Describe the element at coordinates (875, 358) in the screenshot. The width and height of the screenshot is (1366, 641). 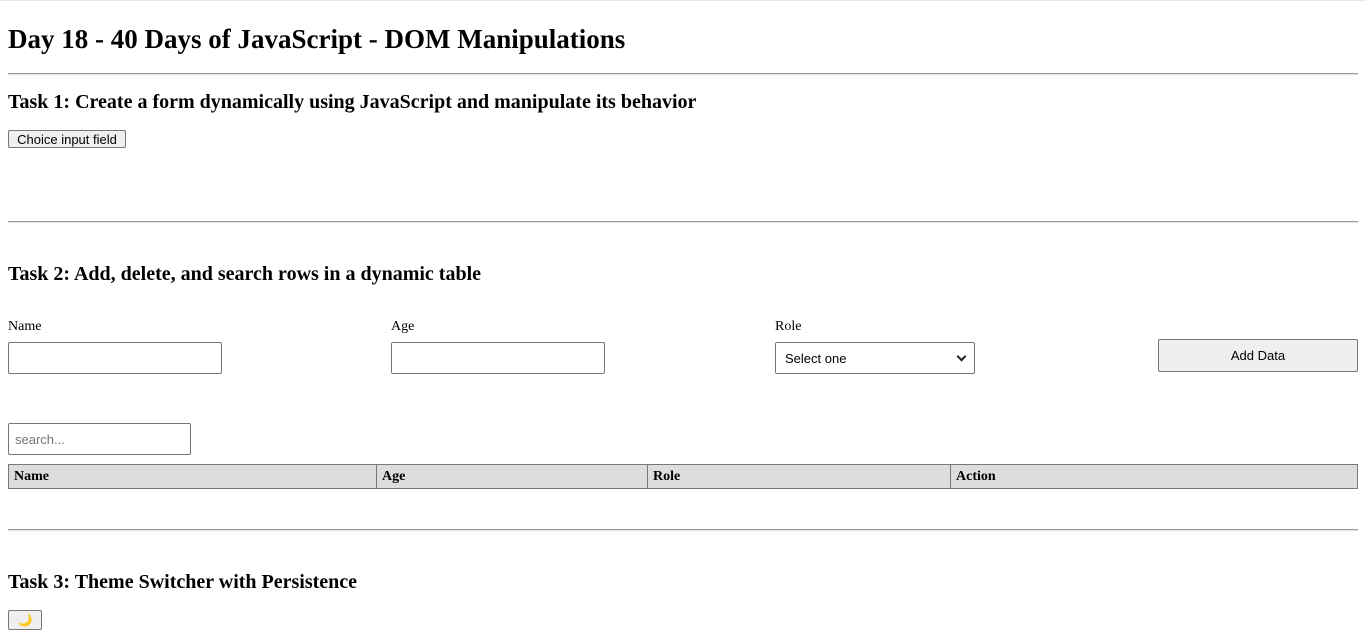
I see `role-select: Select one` at that location.